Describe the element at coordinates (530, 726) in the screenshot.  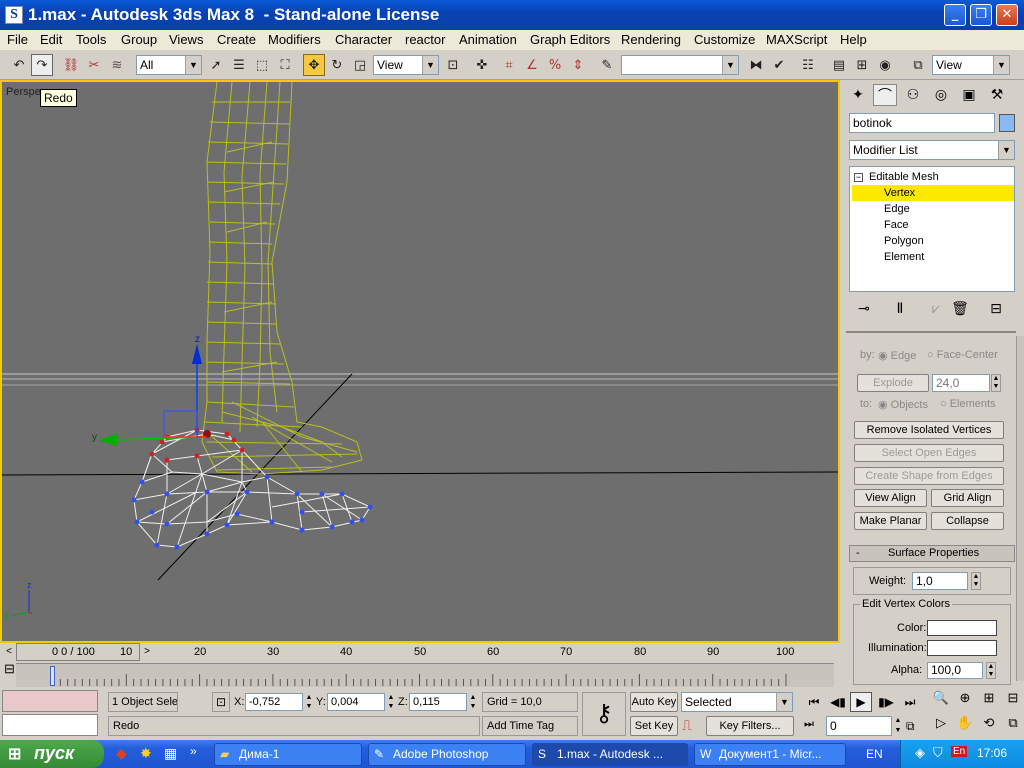
I see `add-time-tag-button: Add Time Tag` at that location.